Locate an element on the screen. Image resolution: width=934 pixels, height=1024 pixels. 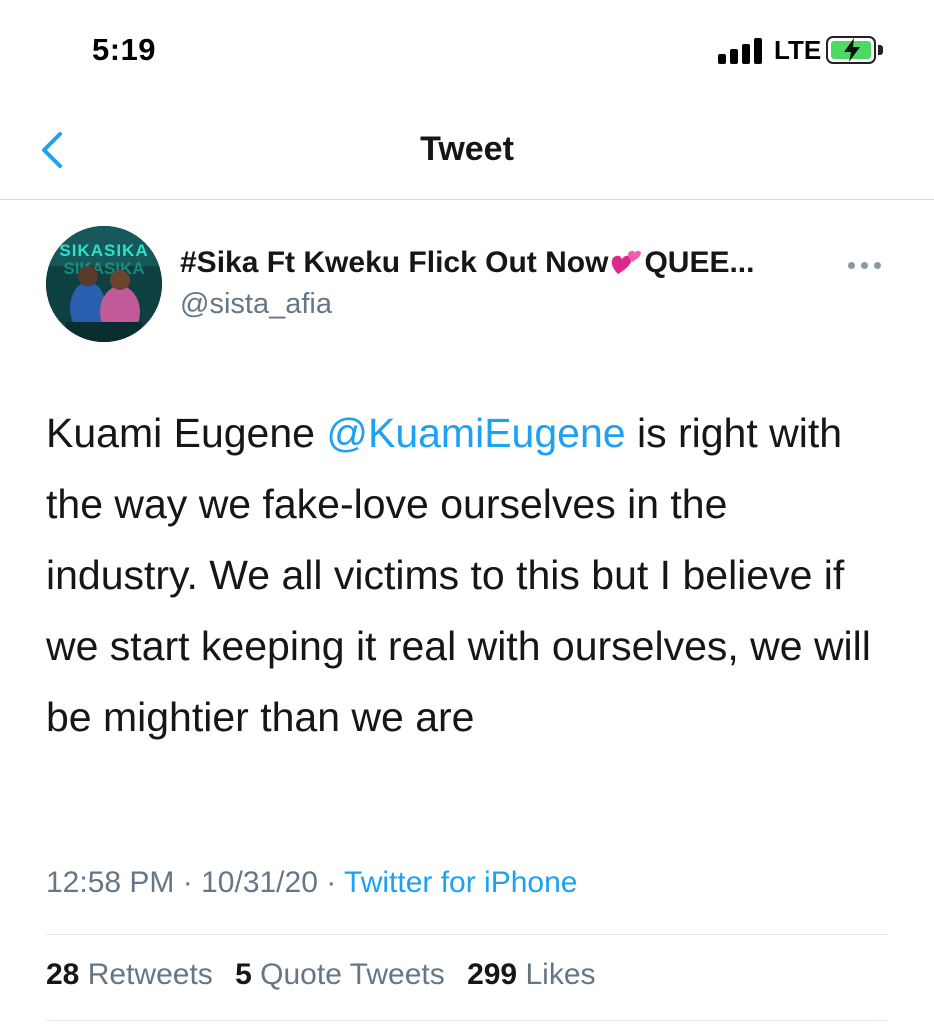
tweet-stats: 28 Retweets 5 Quote Tweets 299 Likes is located at coordinates (328, 975).